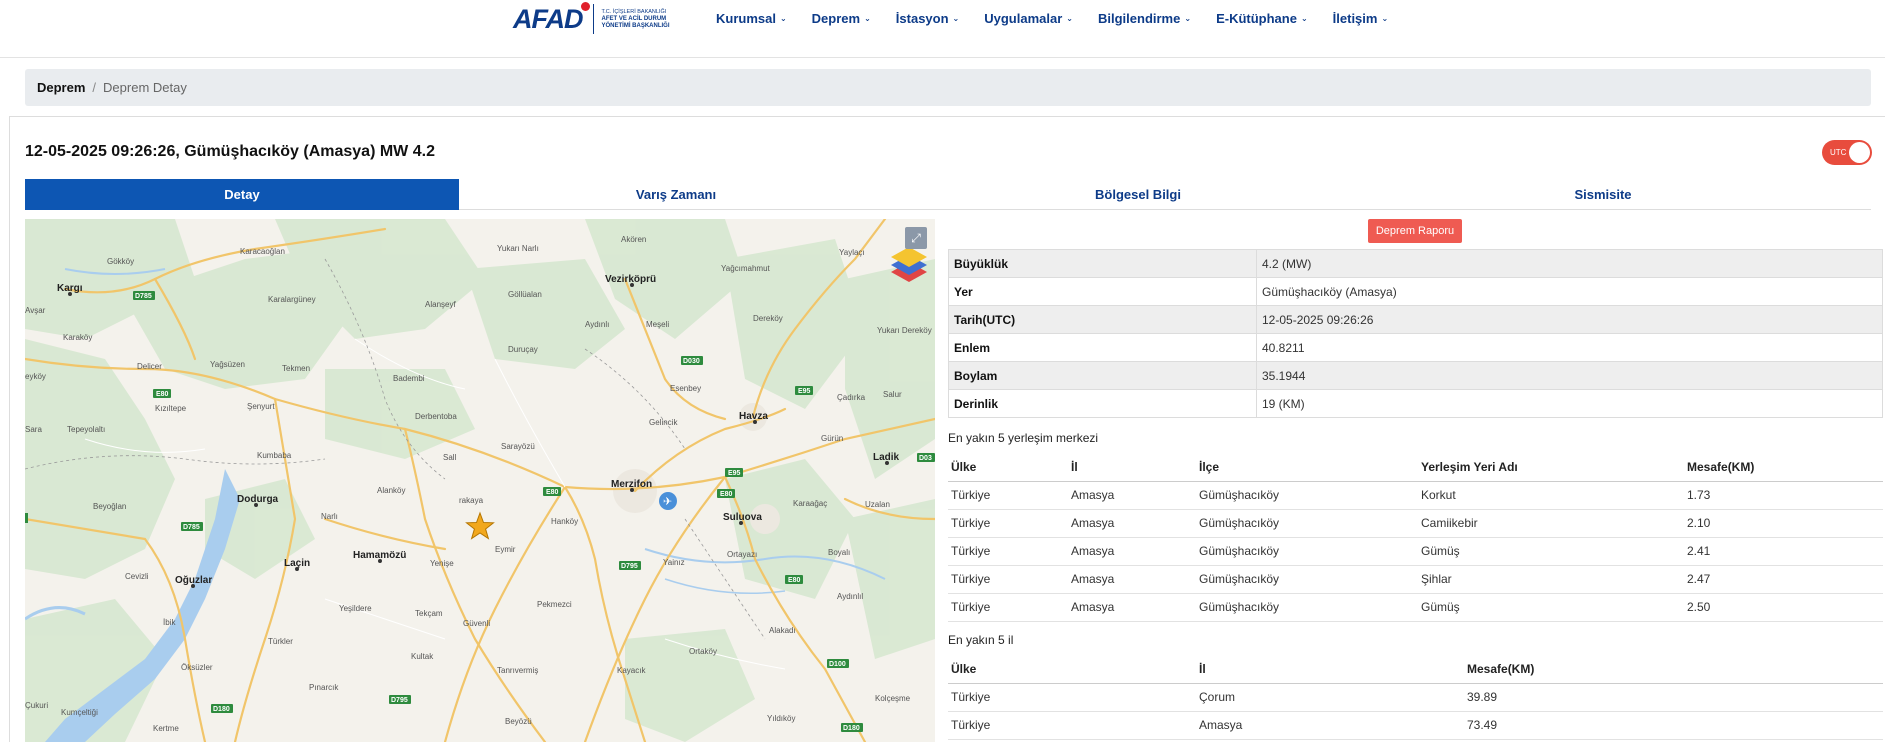  What do you see at coordinates (657, 324) in the screenshot?
I see `svg-text: Meşeli` at bounding box center [657, 324].